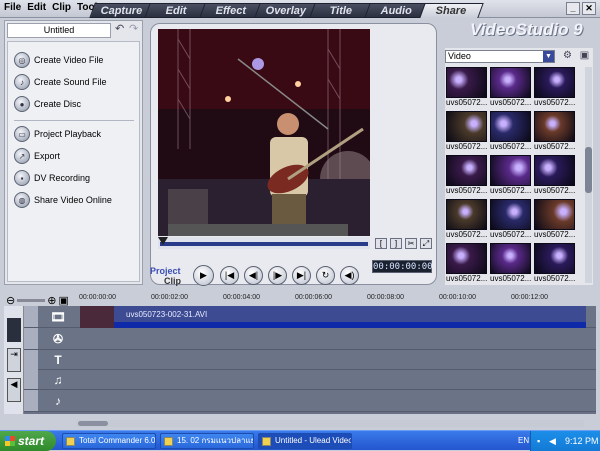 Image resolution: width=600 pixels, height=451 pixels. What do you see at coordinates (286, 11) in the screenshot?
I see `tab-overlay-label: Overlay` at bounding box center [286, 11].